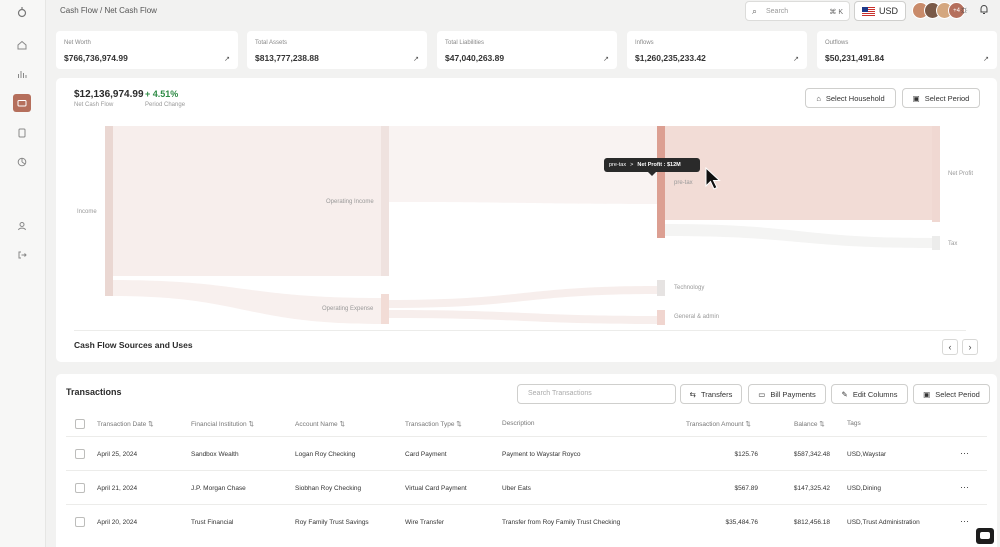 This screenshot has height=547, width=1000. I want to click on search-placeholder: Search, so click(777, 11).